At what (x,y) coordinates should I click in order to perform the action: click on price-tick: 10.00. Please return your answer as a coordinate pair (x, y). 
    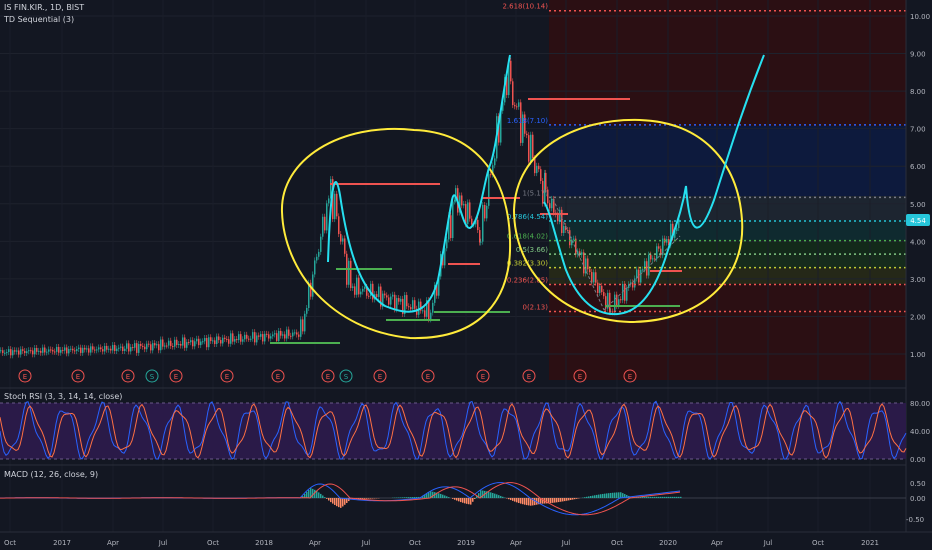
    Looking at the image, I should click on (920, 17).